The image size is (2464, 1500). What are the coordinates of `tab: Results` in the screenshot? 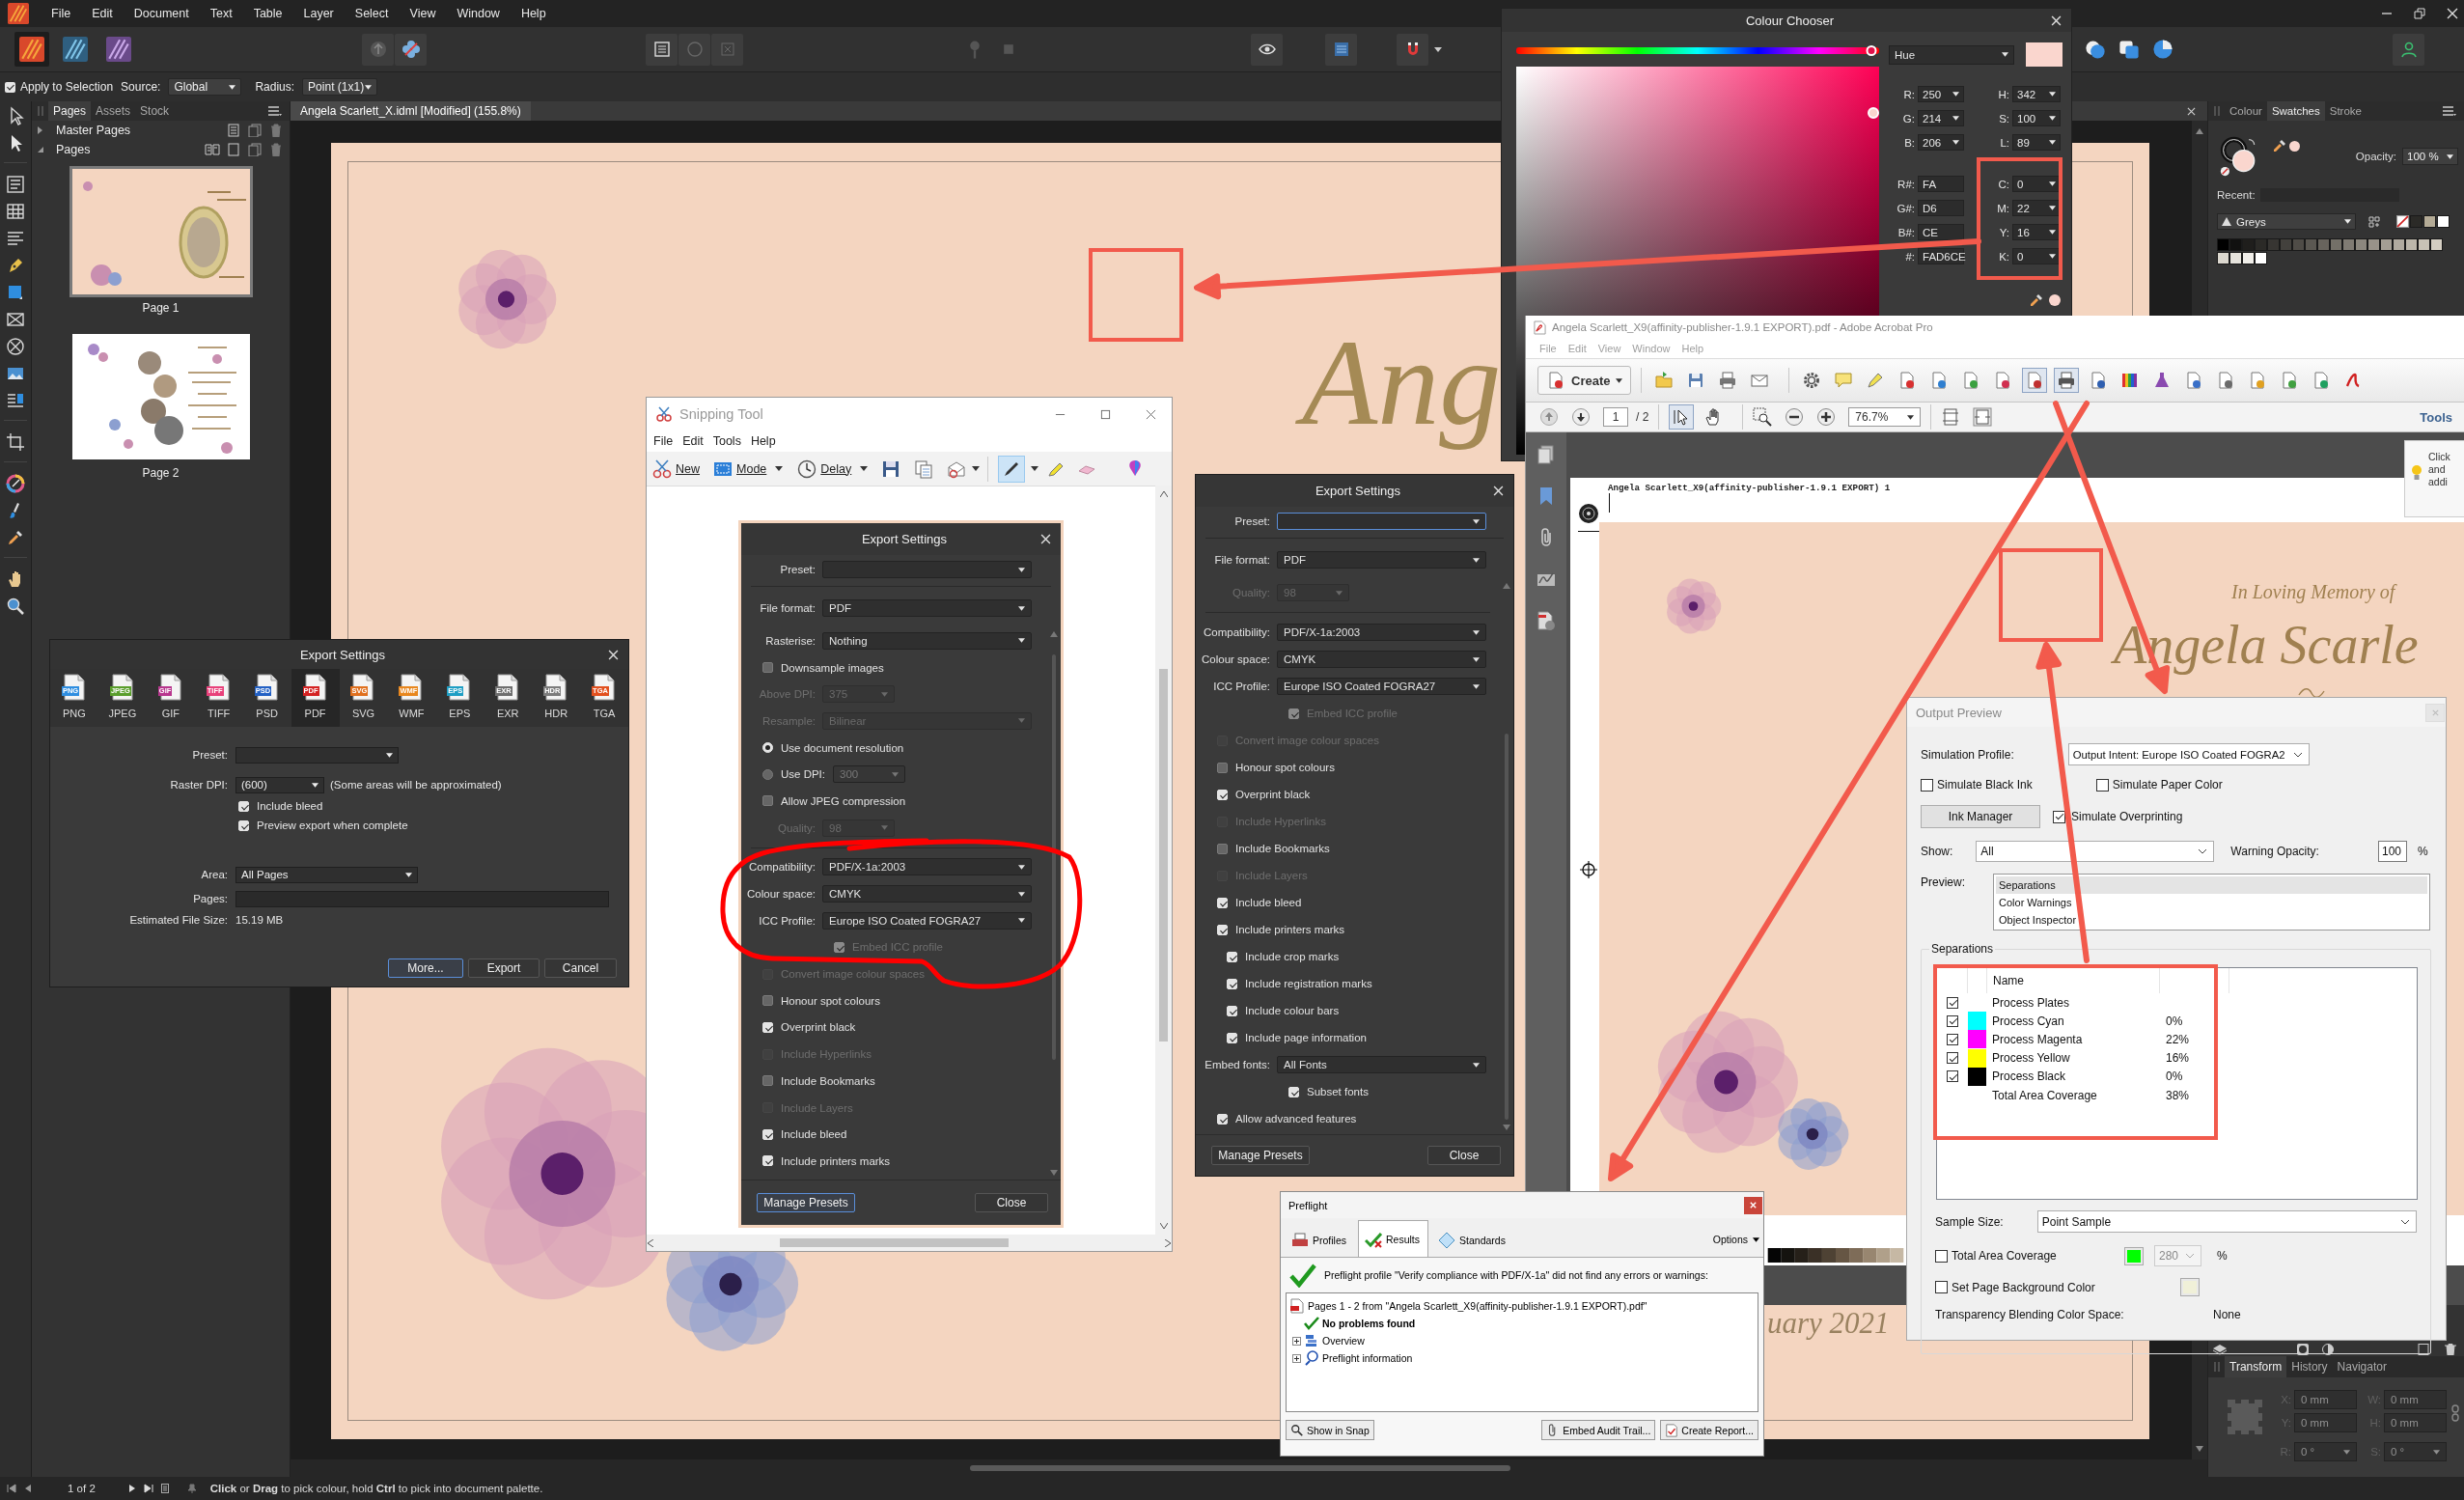 It's located at (1393, 1238).